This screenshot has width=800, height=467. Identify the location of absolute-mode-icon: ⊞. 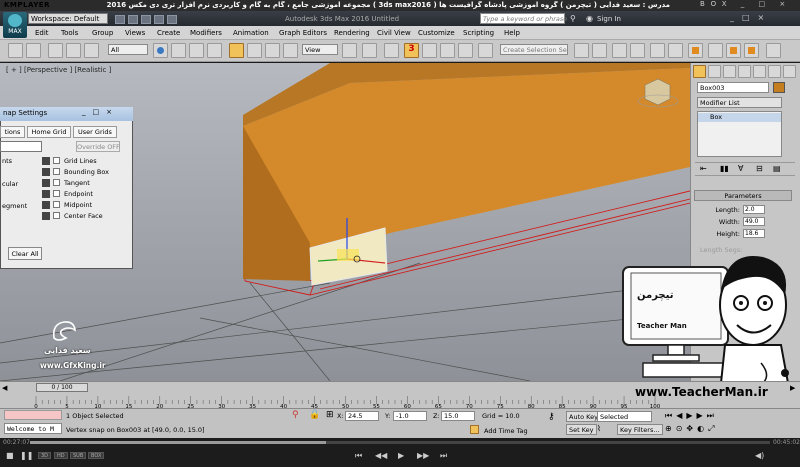
(330, 415).